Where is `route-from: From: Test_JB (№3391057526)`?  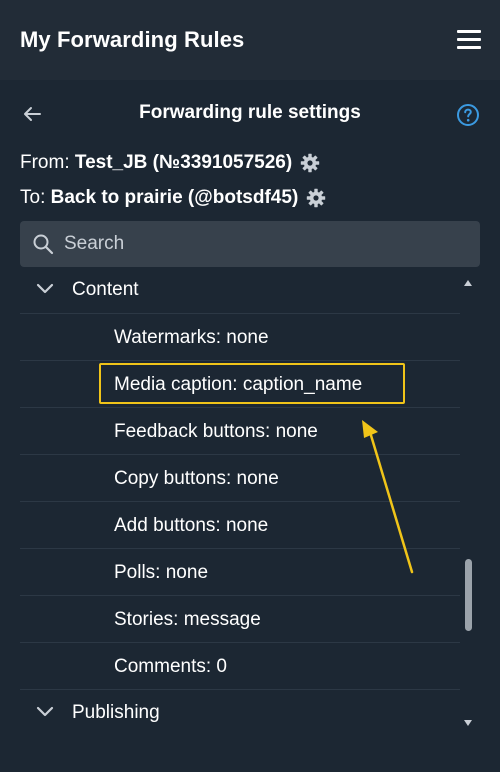 route-from: From: Test_JB (№3391057526) is located at coordinates (170, 163).